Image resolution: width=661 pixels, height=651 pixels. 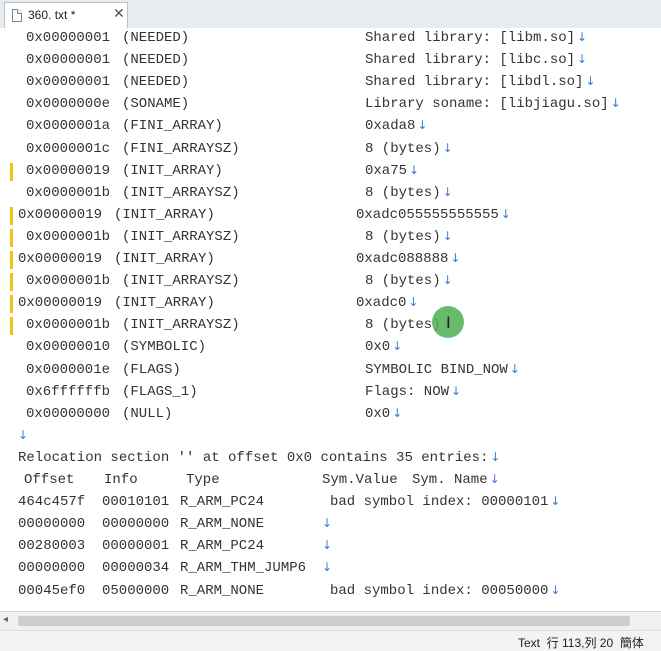 I want to click on reloc-offset: 00045ef0, so click(x=52, y=590).